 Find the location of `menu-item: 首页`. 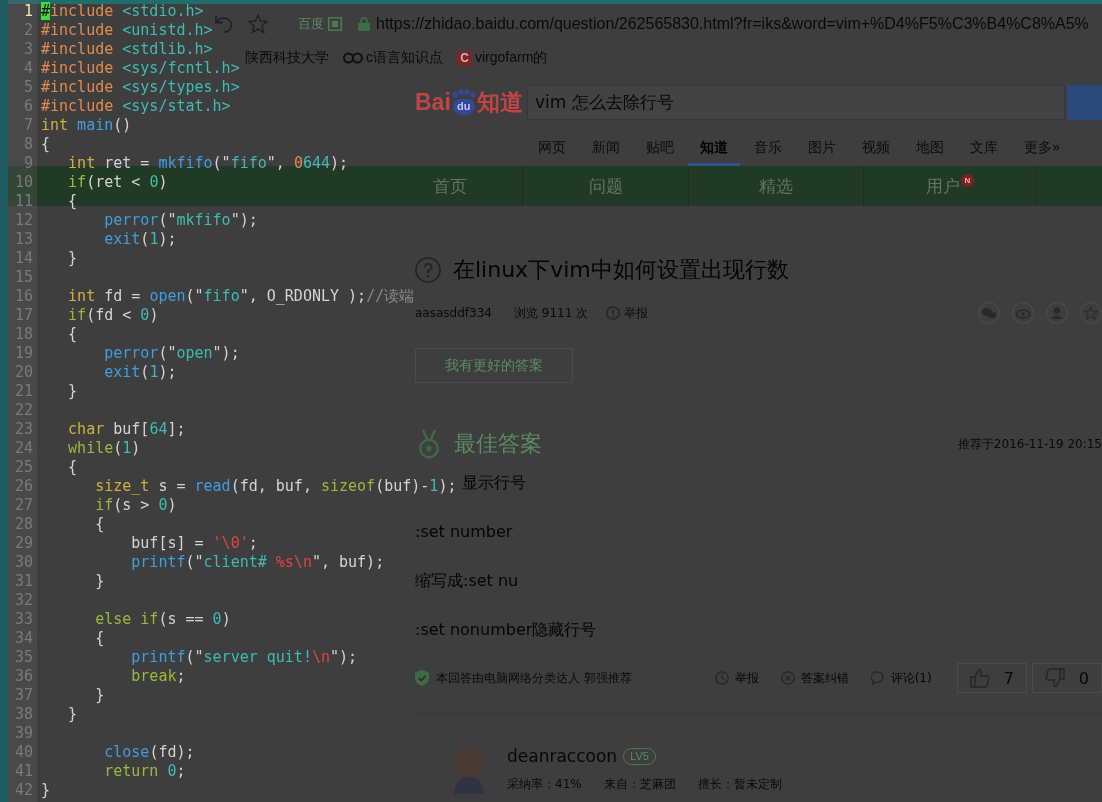

menu-item: 首页 is located at coordinates (449, 186).